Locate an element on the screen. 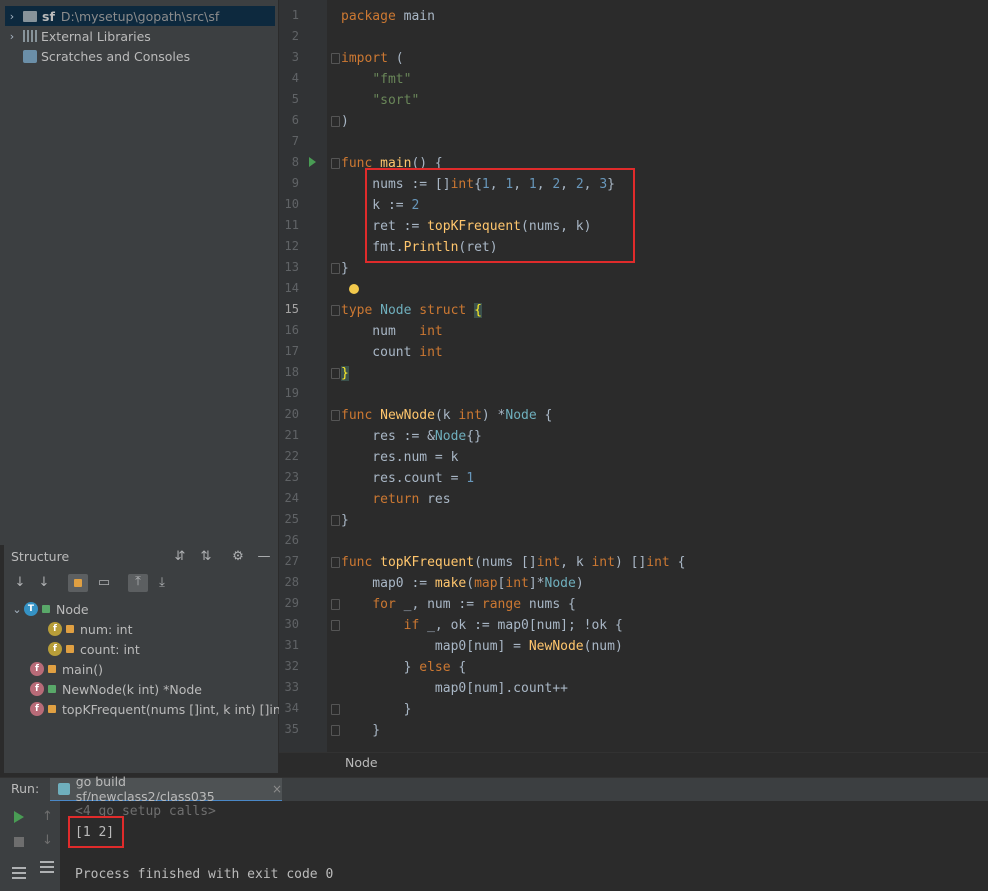 The width and height of the screenshot is (988, 891). line-number: 15 is located at coordinates (291, 309).